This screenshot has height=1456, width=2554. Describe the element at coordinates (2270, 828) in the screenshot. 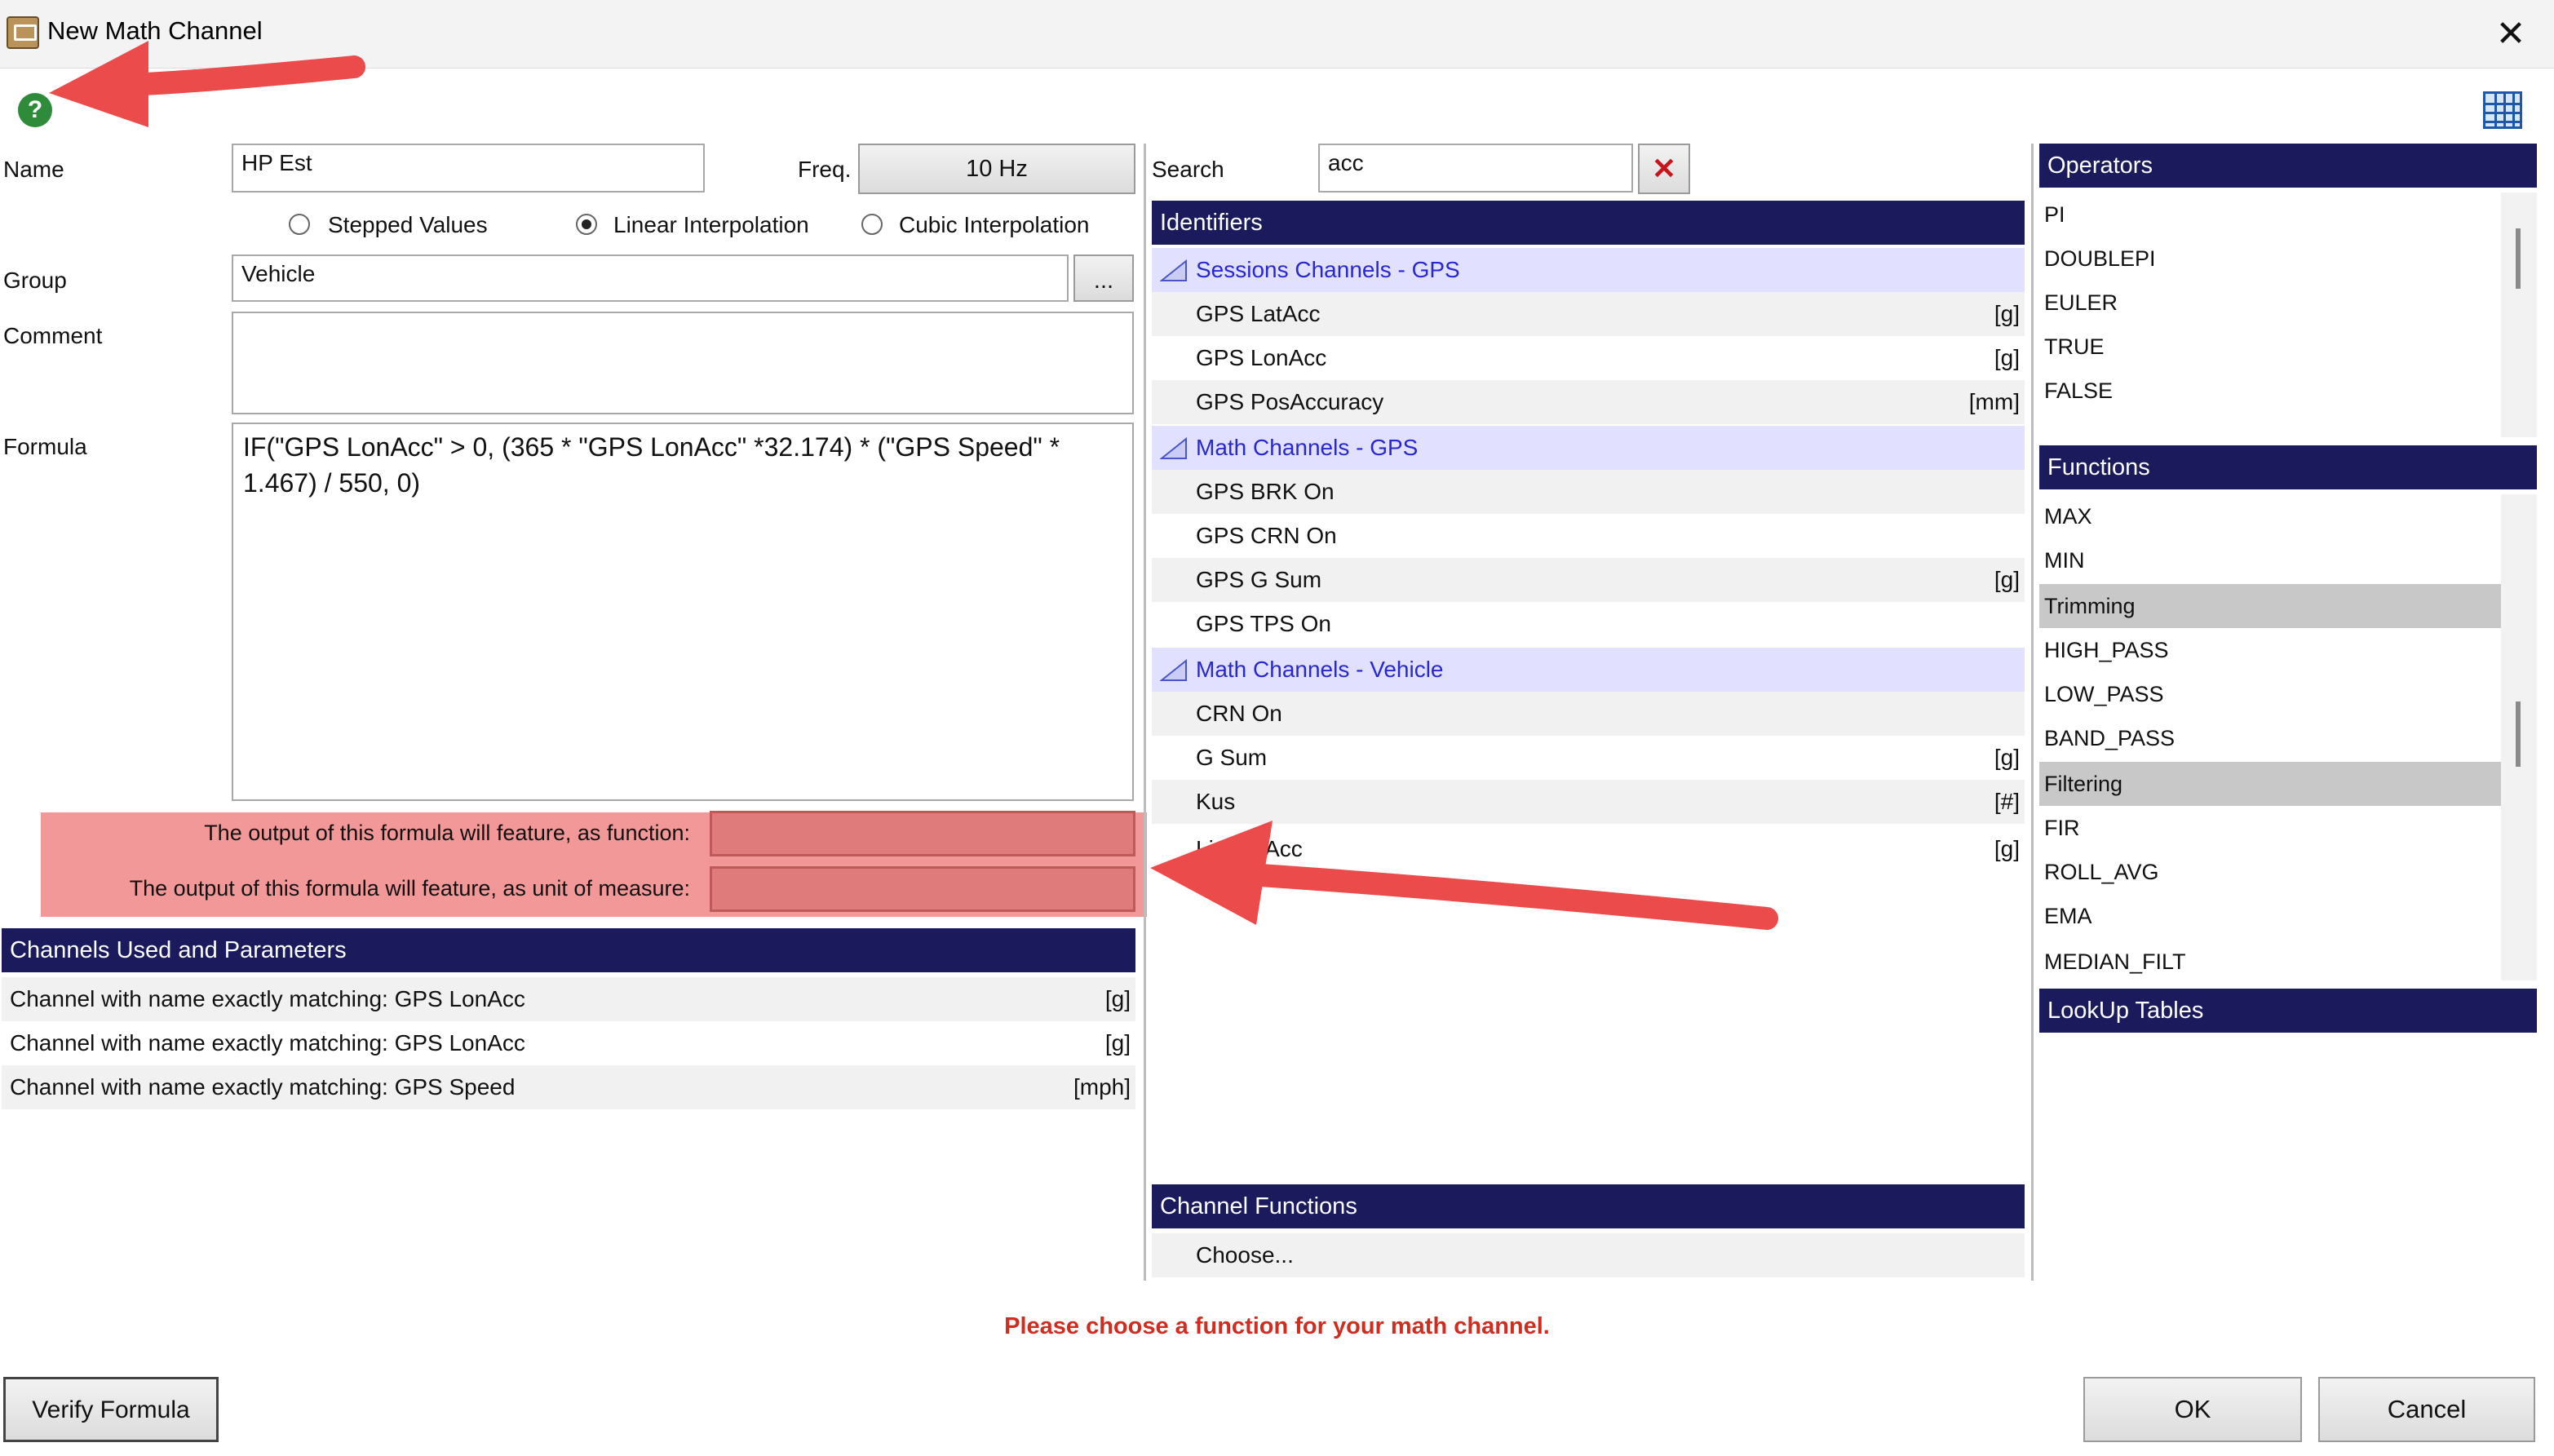

I see `function-item: FIR` at that location.